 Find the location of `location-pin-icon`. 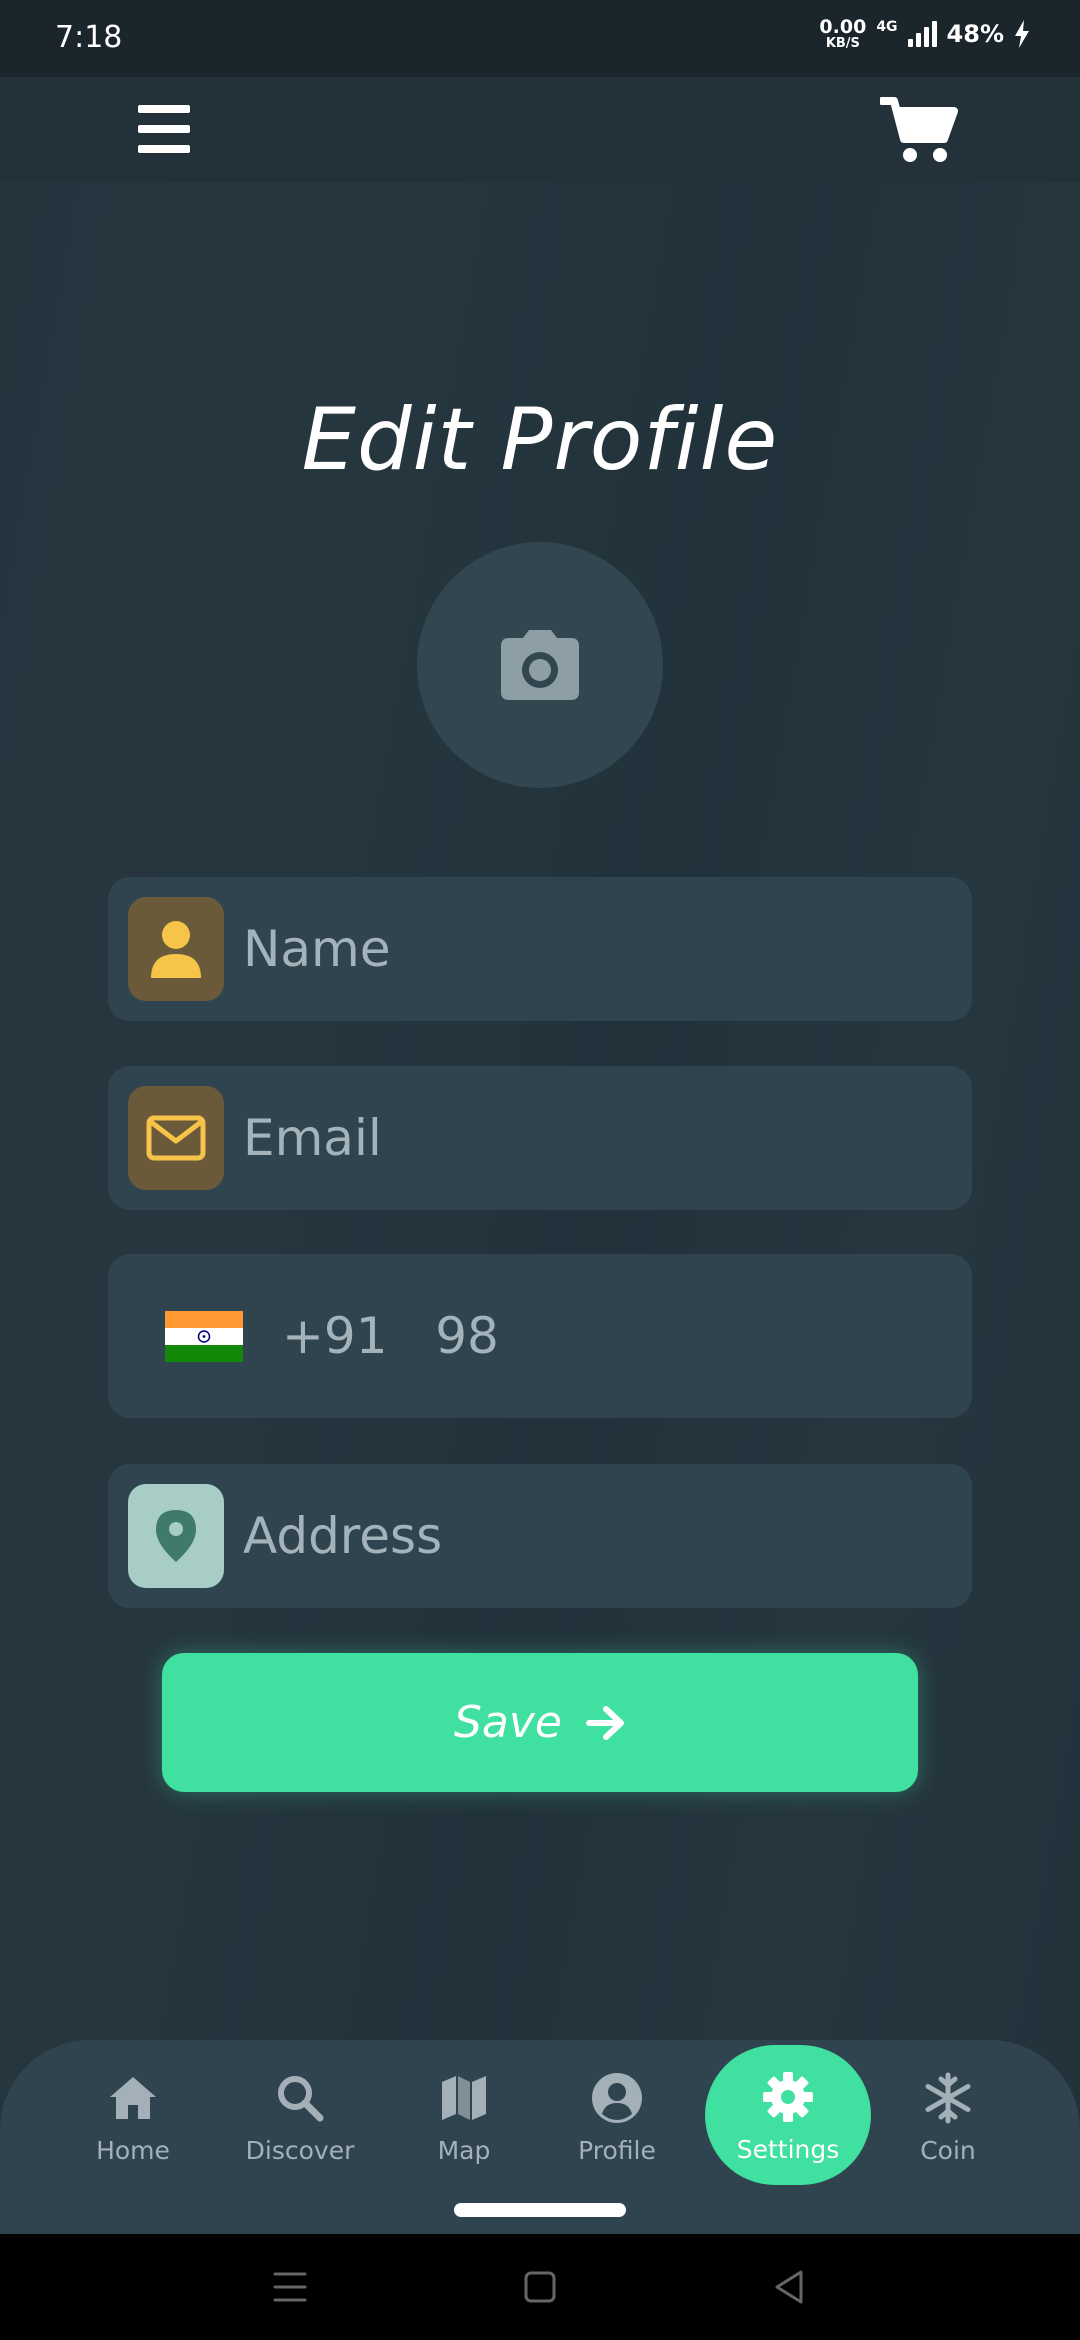

location-pin-icon is located at coordinates (176, 1536).